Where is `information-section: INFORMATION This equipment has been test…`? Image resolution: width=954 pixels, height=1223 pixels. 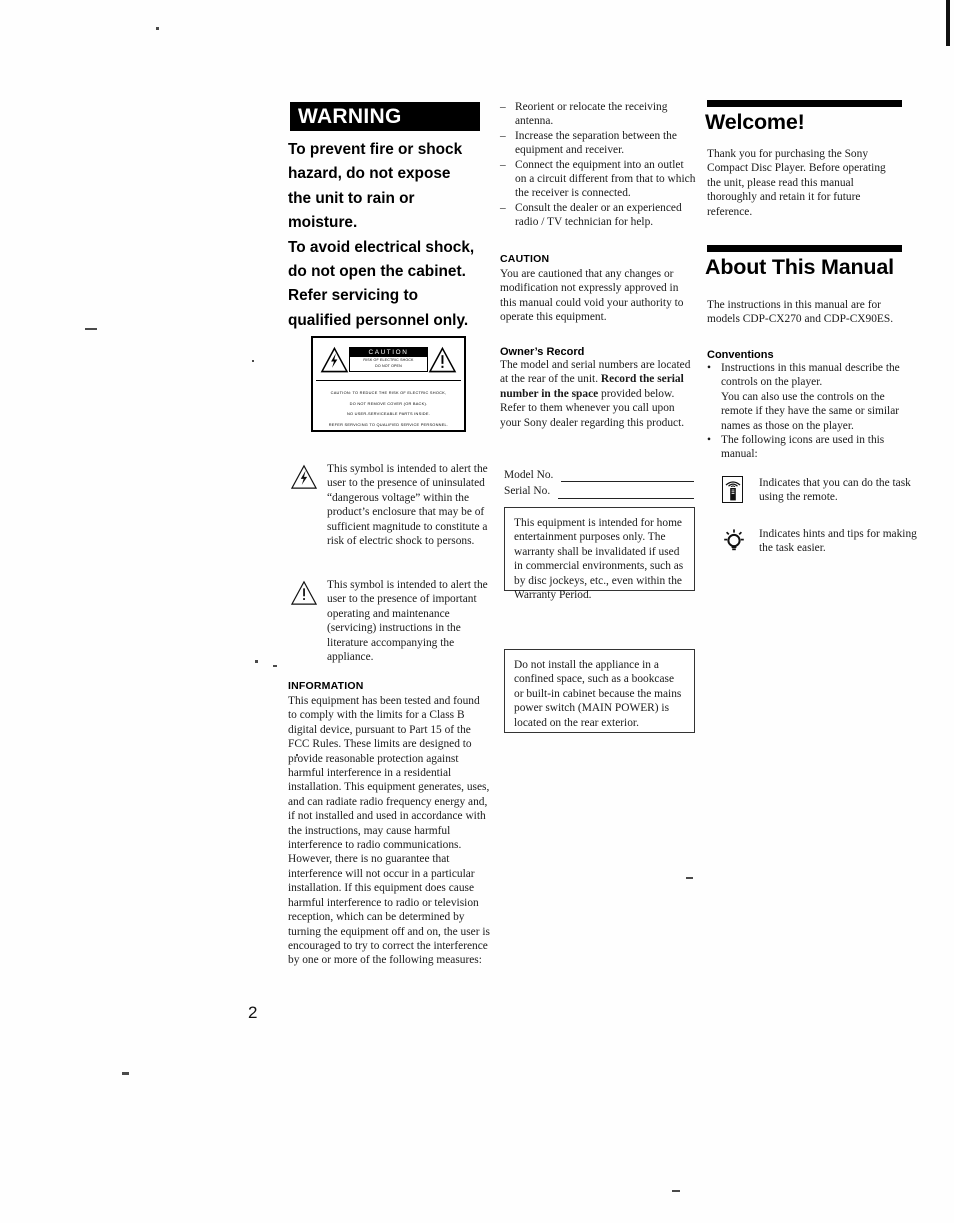
information-section: INFORMATION This equipment has been test… is located at coordinates (389, 824).